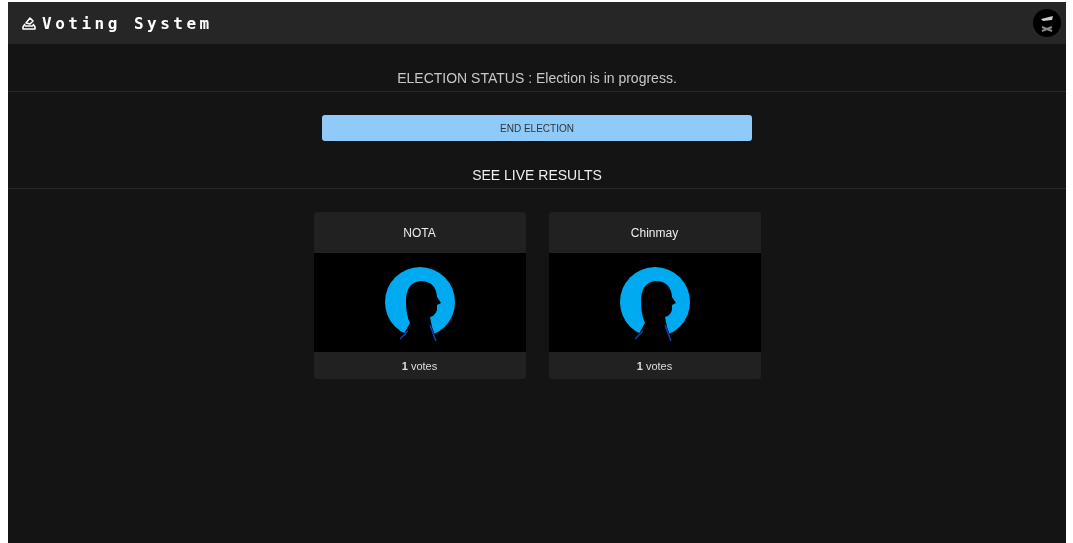 The image size is (1073, 543). I want to click on candidate-name: NOTA, so click(419, 233).